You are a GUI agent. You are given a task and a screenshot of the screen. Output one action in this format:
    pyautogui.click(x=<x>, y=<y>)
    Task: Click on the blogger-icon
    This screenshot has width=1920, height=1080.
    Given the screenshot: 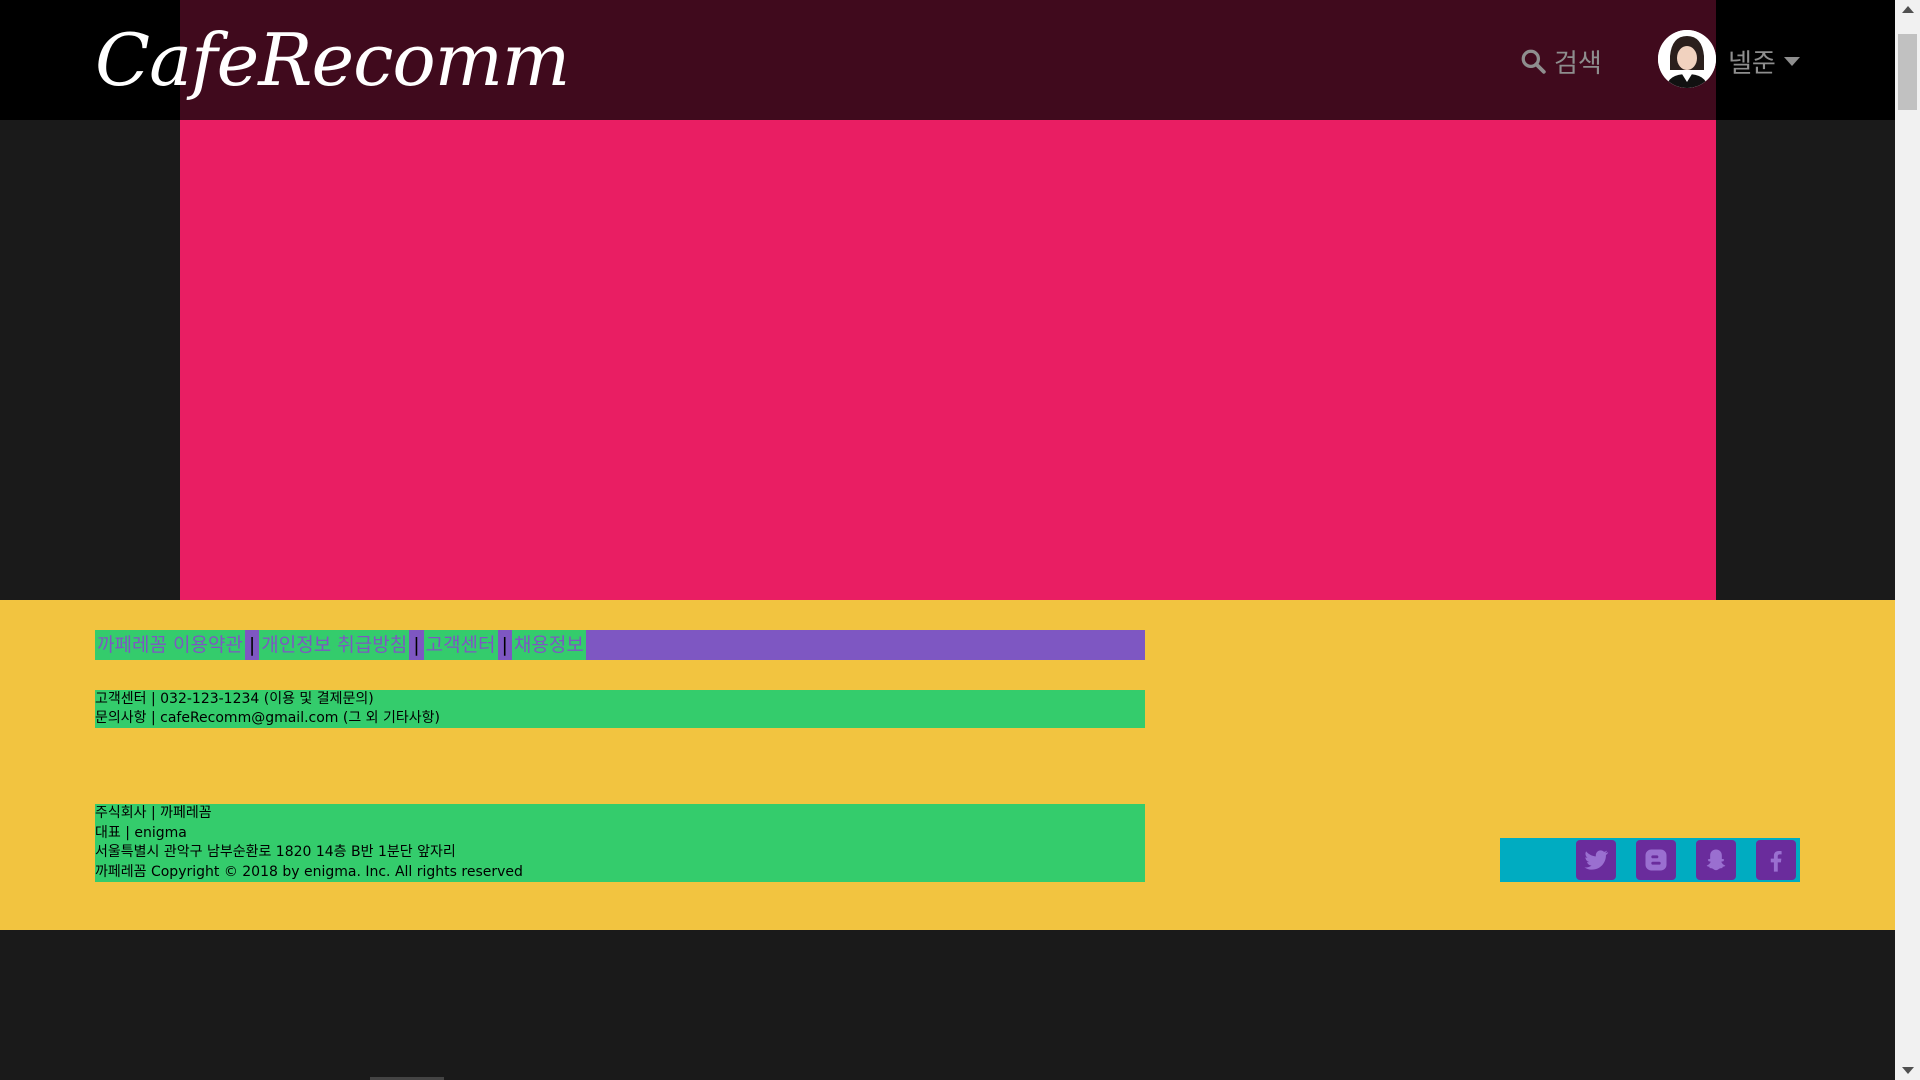 What is the action you would take?
    pyautogui.click(x=1656, y=860)
    